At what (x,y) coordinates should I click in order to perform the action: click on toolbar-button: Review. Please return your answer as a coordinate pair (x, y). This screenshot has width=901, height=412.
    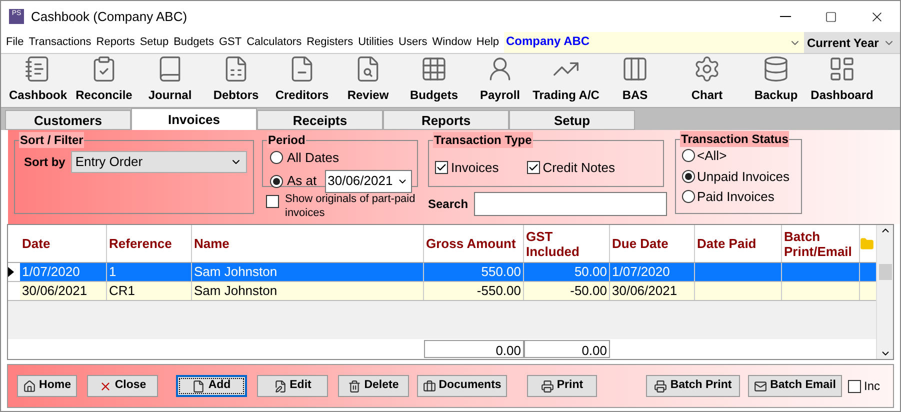
    Looking at the image, I should click on (368, 79).